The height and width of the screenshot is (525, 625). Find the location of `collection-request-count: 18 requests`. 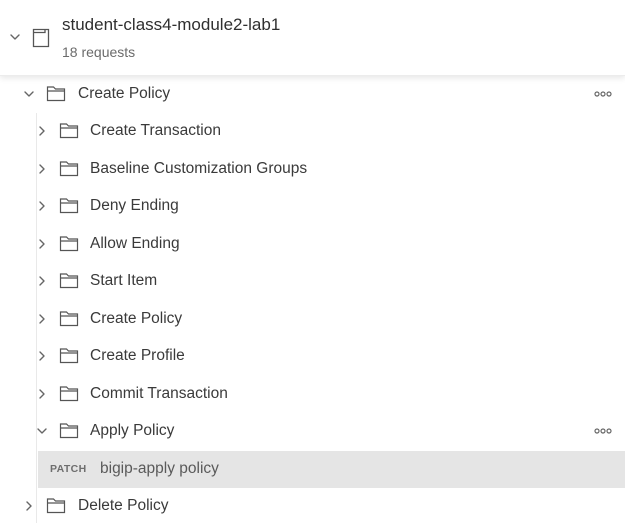

collection-request-count: 18 requests is located at coordinates (99, 52).